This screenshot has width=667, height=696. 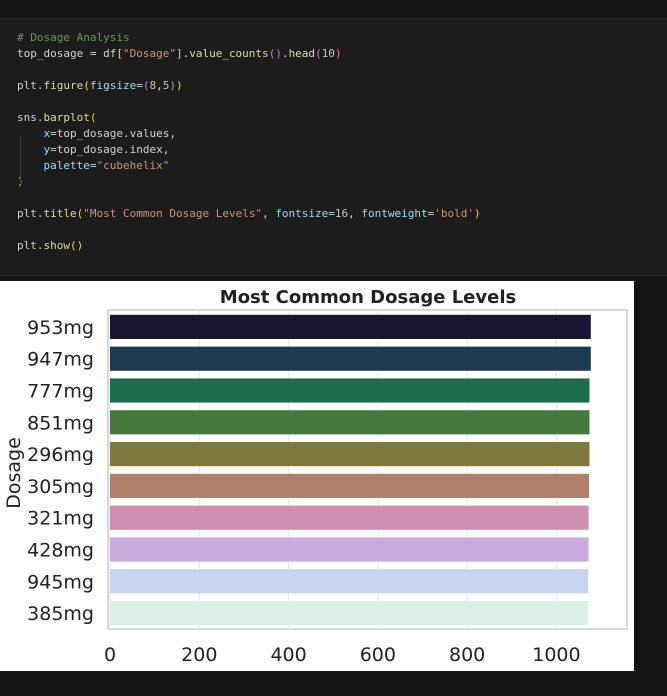 What do you see at coordinates (467, 655) in the screenshot?
I see `x-tick-label: 800` at bounding box center [467, 655].